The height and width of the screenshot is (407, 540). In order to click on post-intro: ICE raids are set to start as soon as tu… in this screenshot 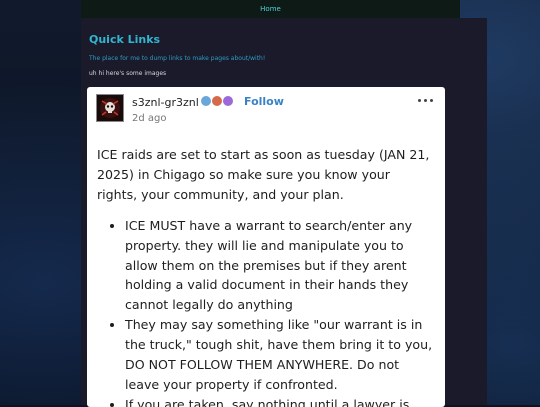, I will do `click(263, 174)`.